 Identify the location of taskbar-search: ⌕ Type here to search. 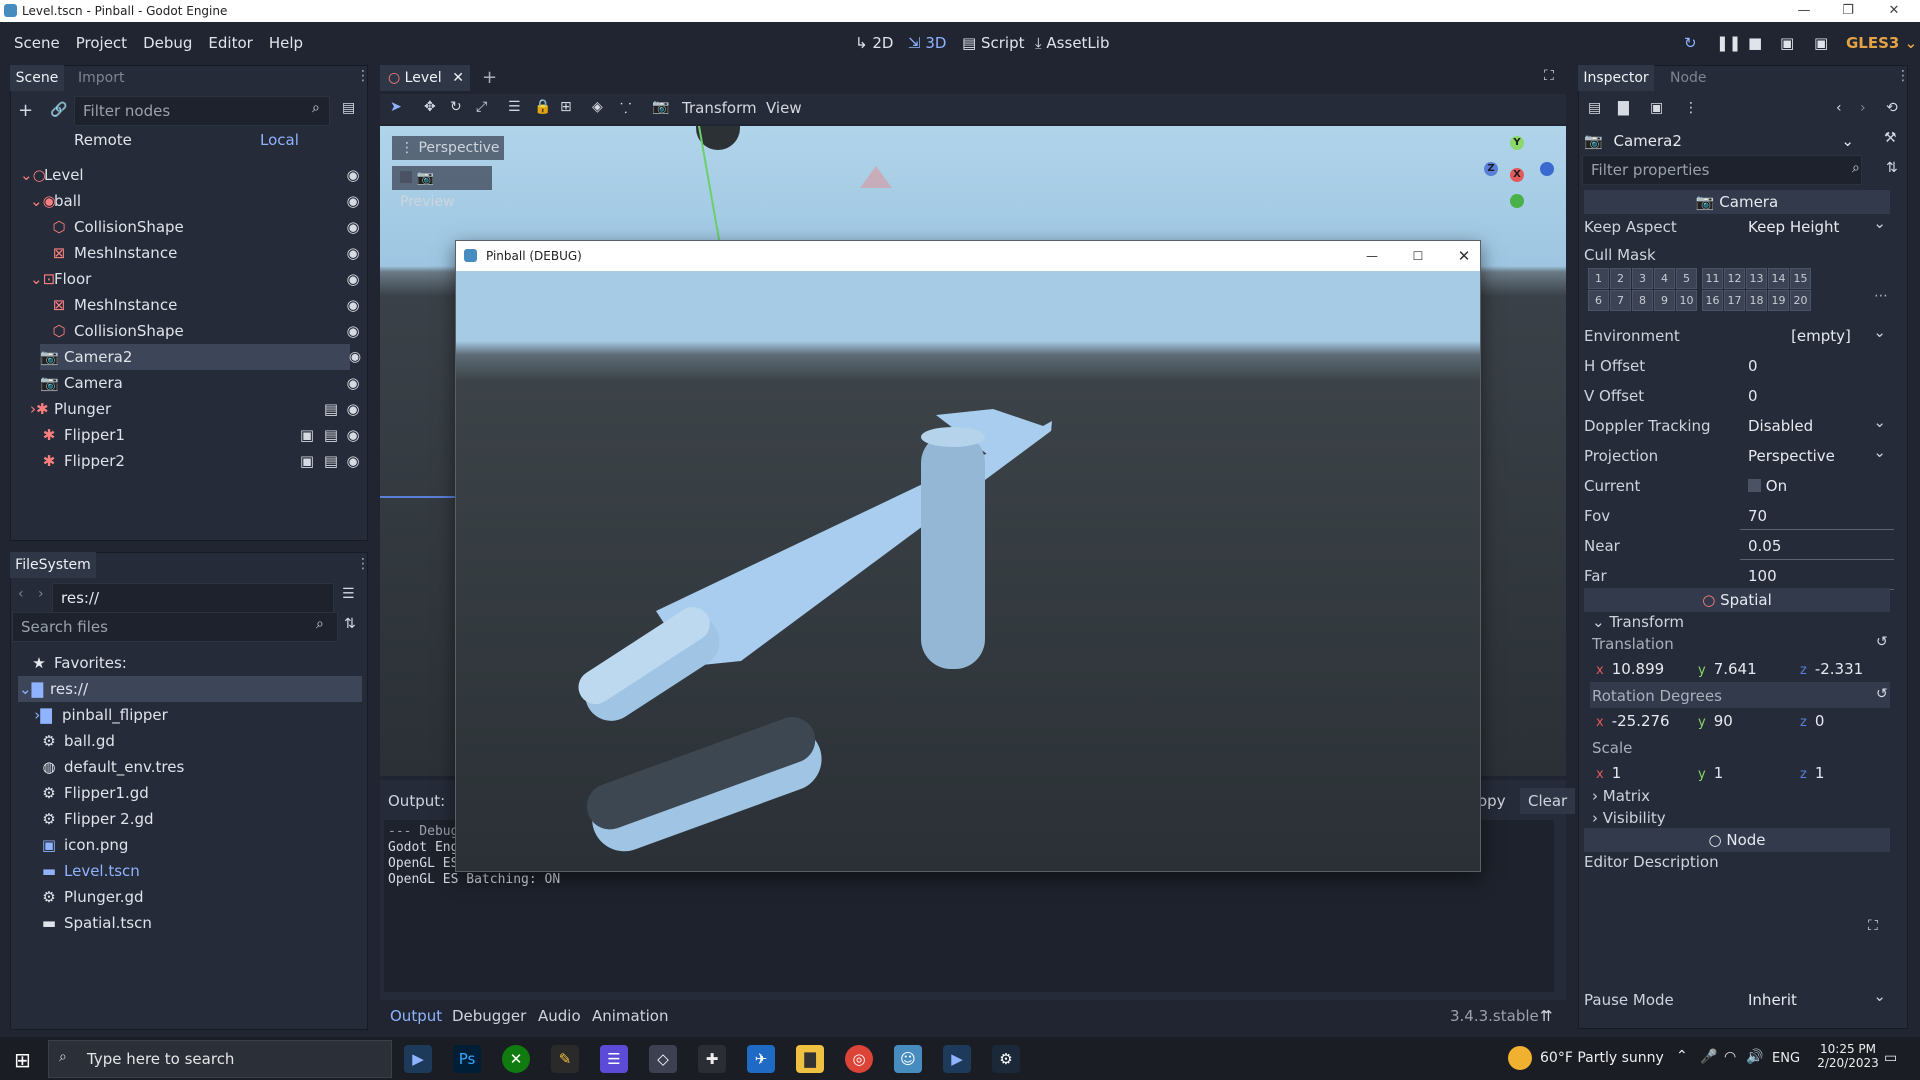
(220, 1059).